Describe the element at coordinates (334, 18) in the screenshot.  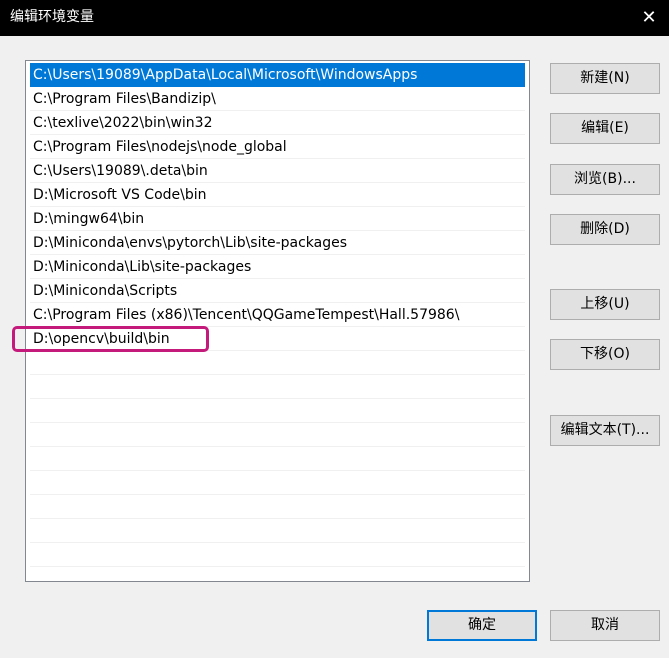
I see `title-bar: 编辑环境变量 ✕` at that location.